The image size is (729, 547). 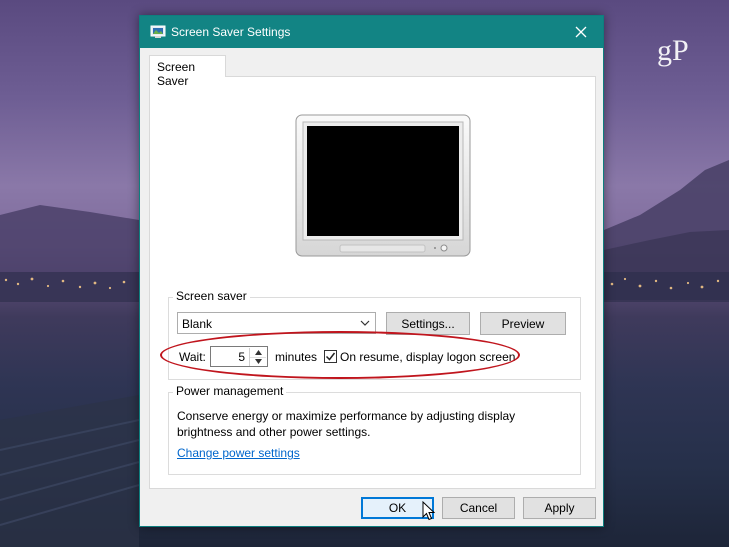 What do you see at coordinates (258, 352) in the screenshot?
I see `arrow-up-icon` at bounding box center [258, 352].